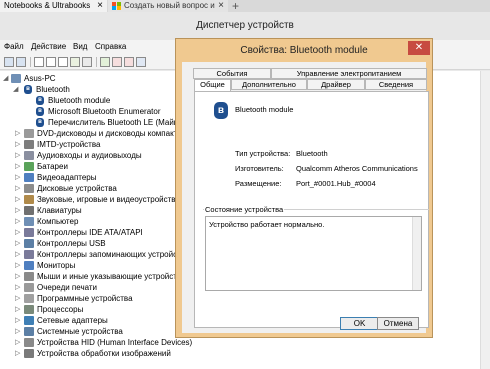  I want to click on mtd-icon, so click(29, 144).